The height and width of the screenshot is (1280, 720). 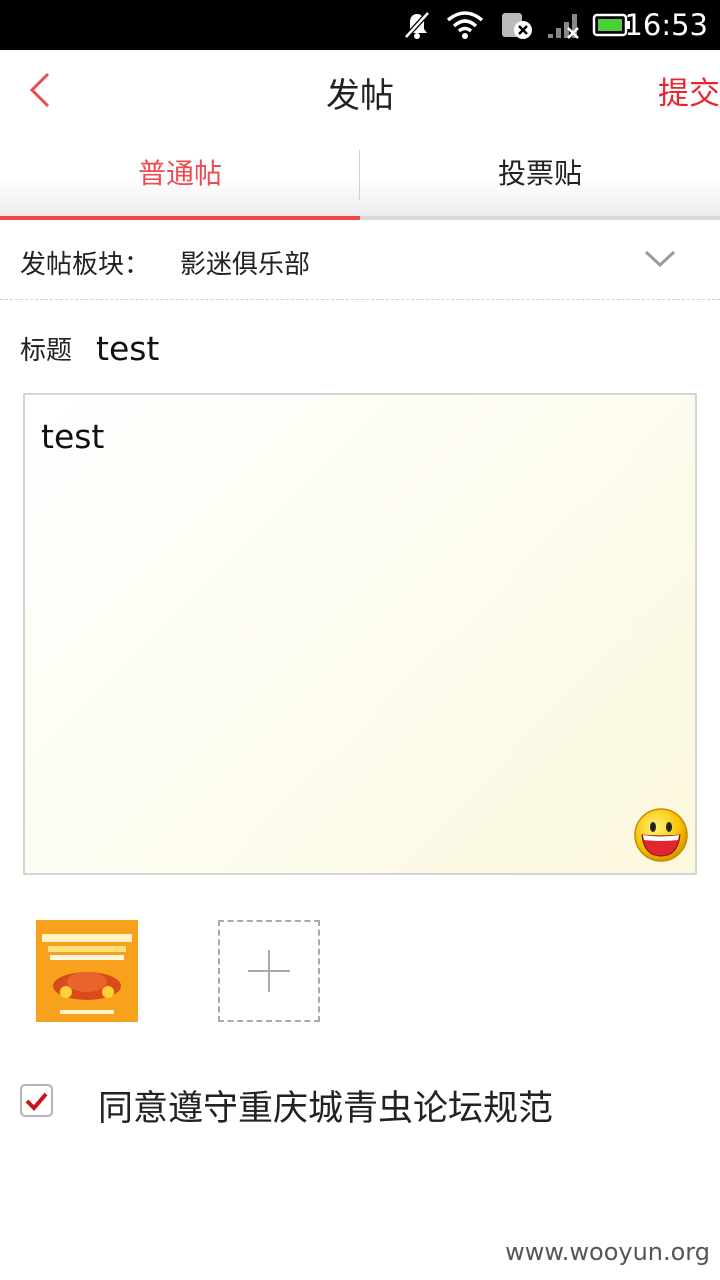 I want to click on clock: 16:53, so click(x=666, y=25).